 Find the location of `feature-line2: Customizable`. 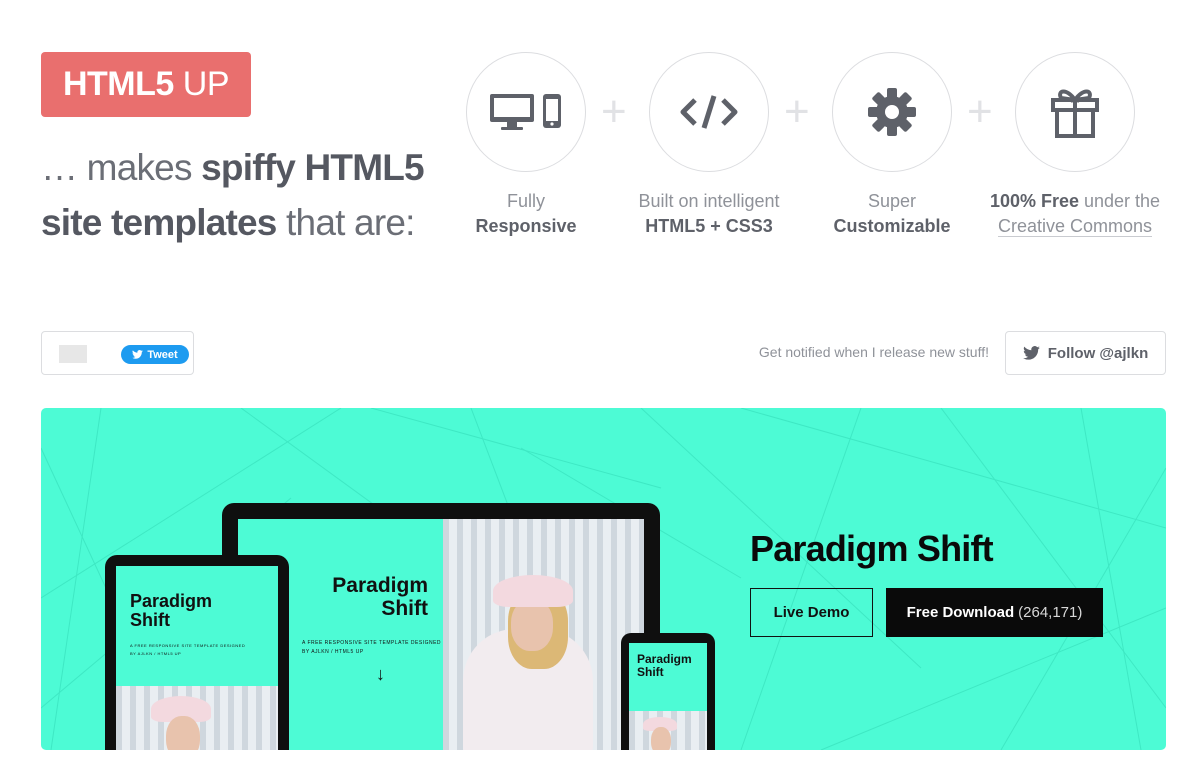

feature-line2: Customizable is located at coordinates (892, 226).